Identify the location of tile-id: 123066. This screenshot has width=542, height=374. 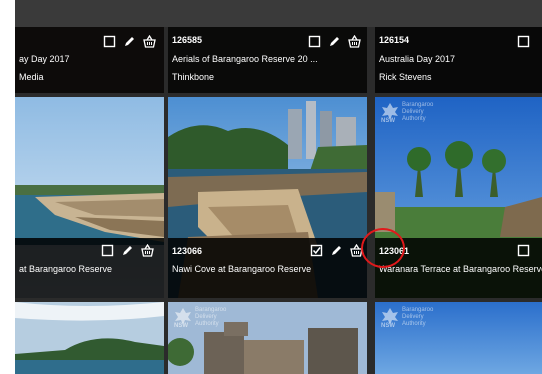
(187, 251).